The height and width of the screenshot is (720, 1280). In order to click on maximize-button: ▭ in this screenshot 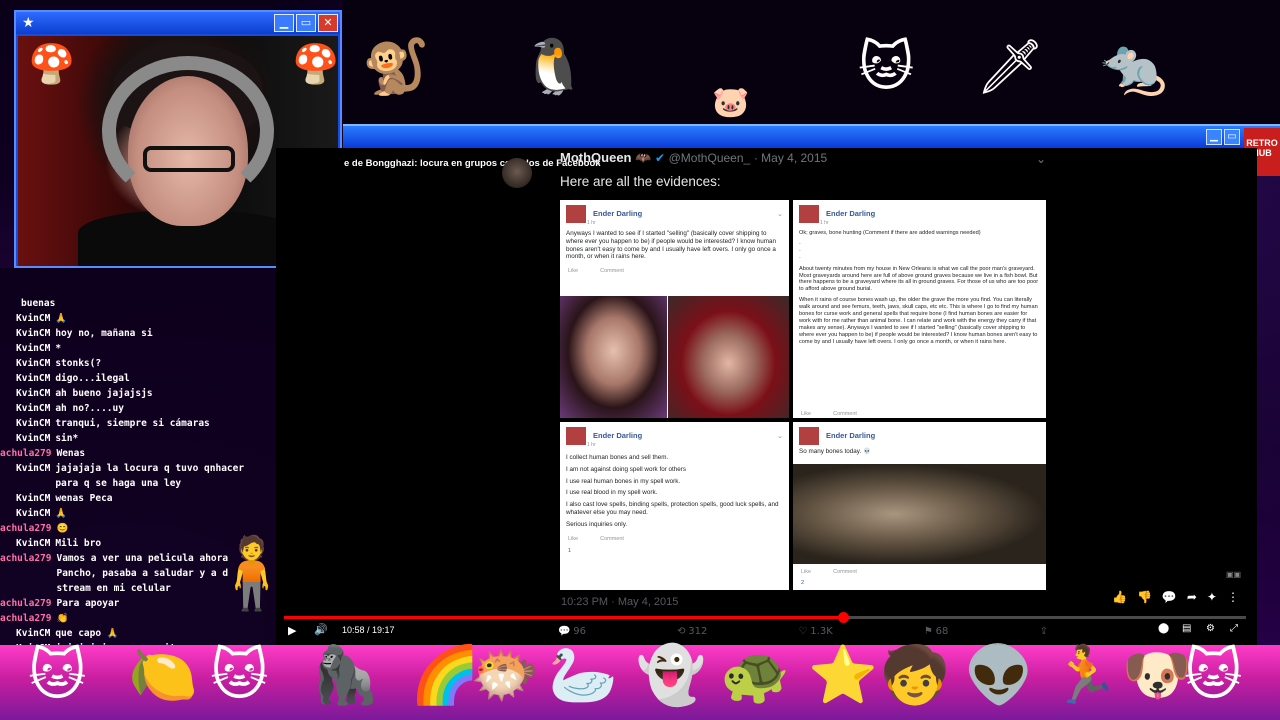, I will do `click(306, 23)`.